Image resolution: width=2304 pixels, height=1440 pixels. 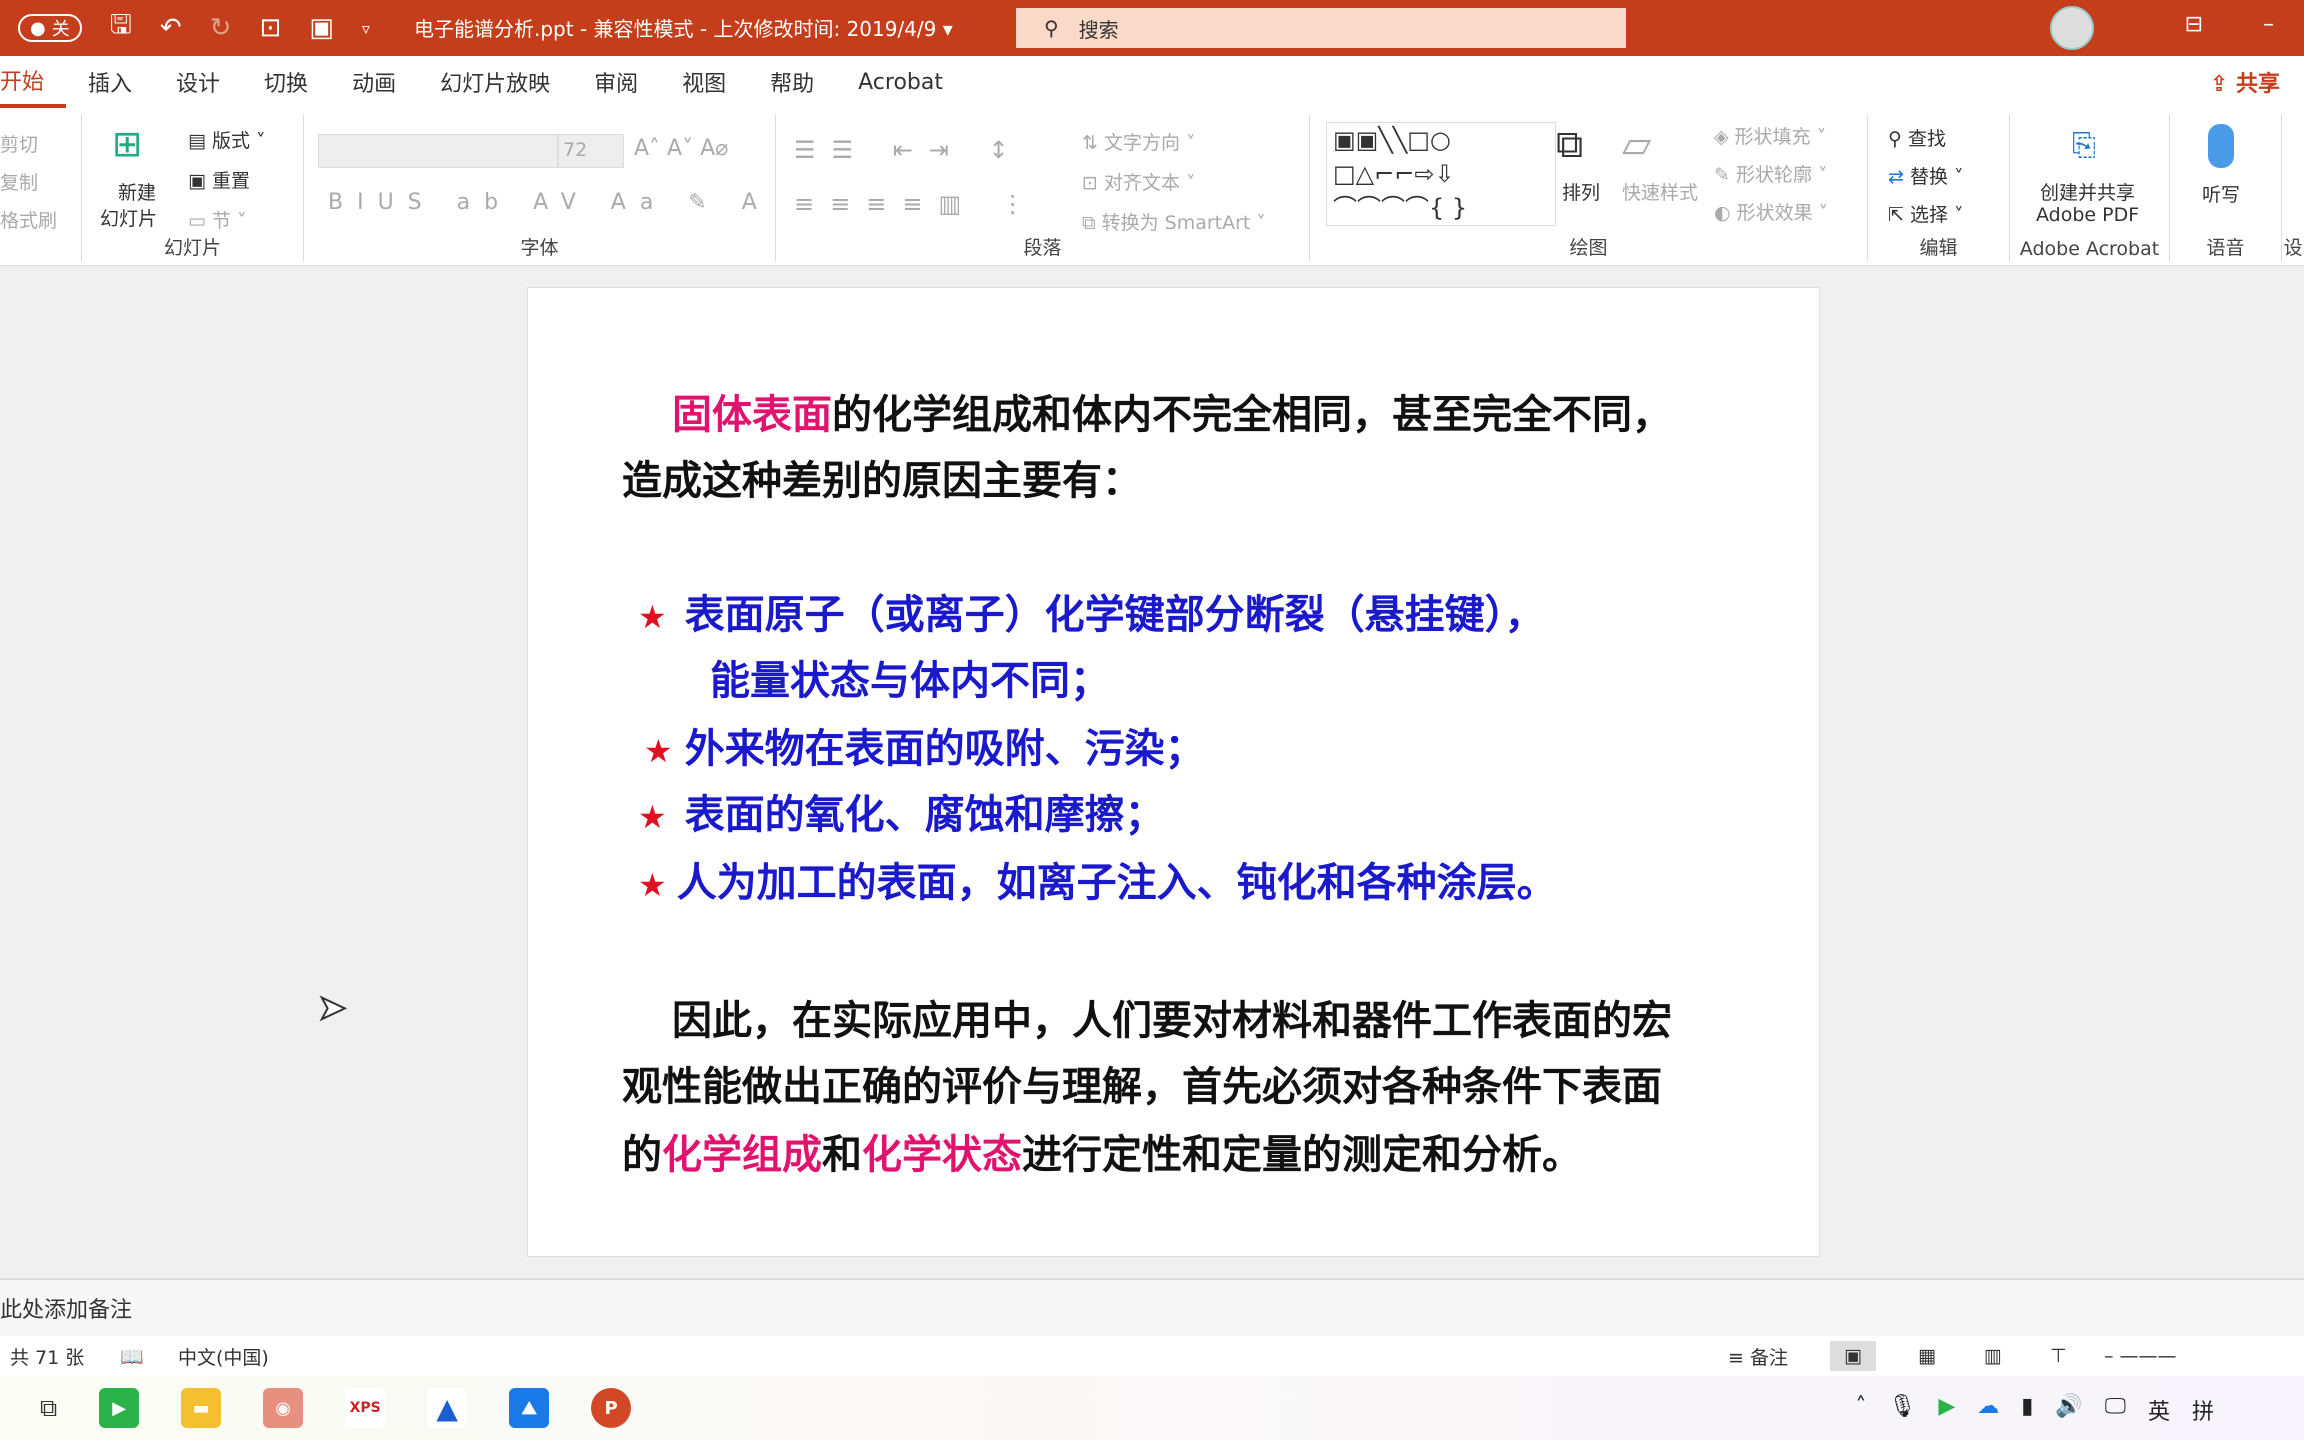 I want to click on status-bar: 张，共 71 张 📖 中文(中国) ≡ 备注 ▣ ▦ ▥ ⊤ – ———, so click(x=1152, y=1356).